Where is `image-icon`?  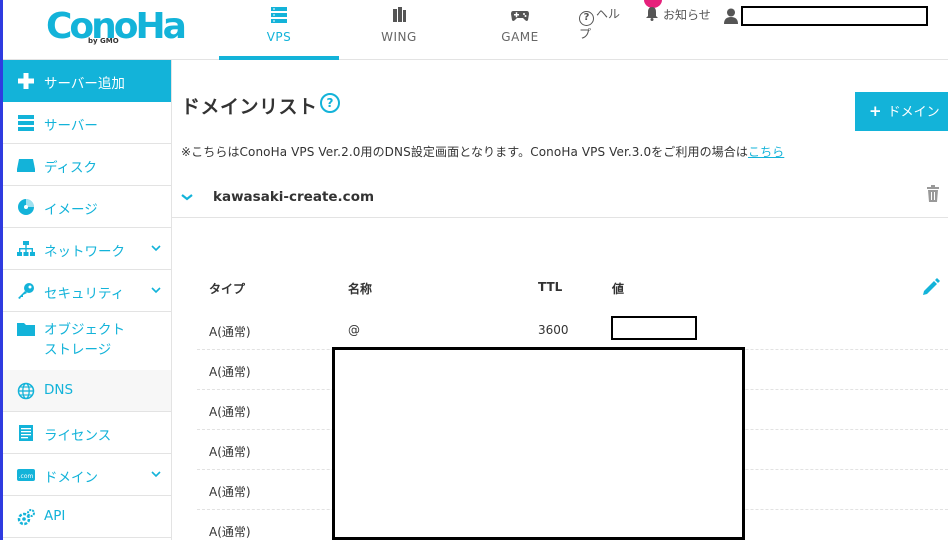 image-icon is located at coordinates (26, 207).